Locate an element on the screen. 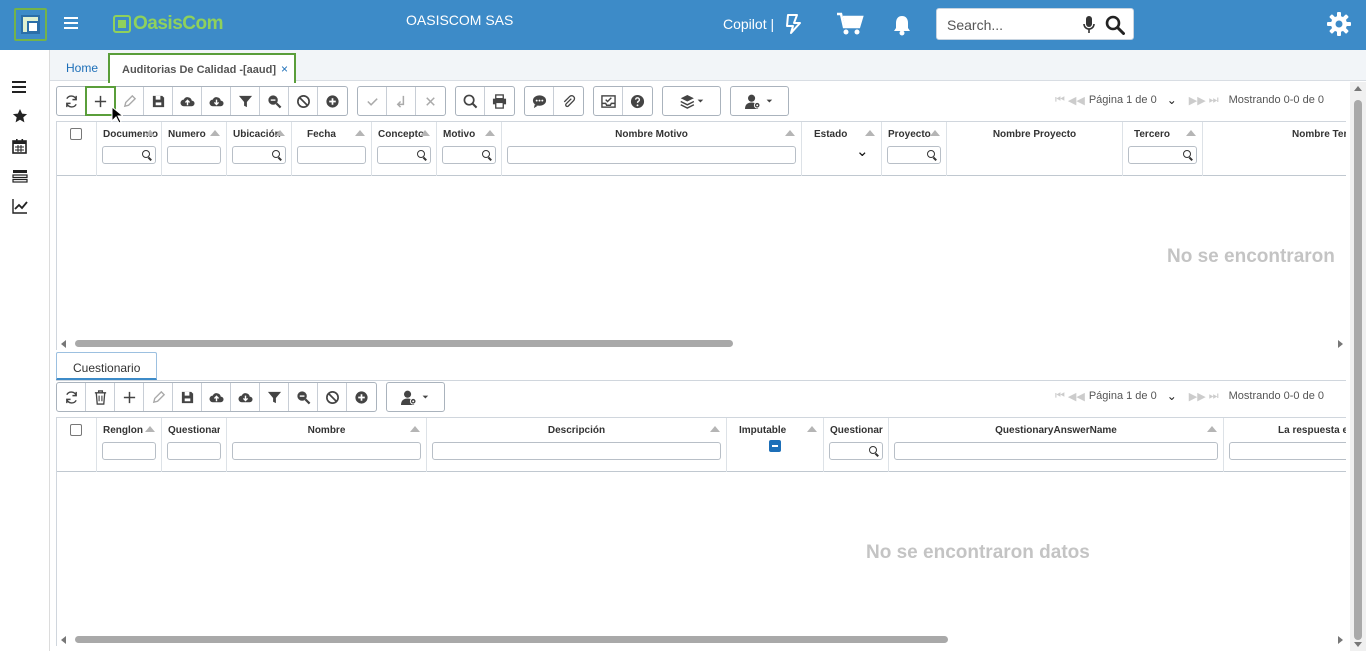 The width and height of the screenshot is (1366, 651). filter-renglon is located at coordinates (129, 451).